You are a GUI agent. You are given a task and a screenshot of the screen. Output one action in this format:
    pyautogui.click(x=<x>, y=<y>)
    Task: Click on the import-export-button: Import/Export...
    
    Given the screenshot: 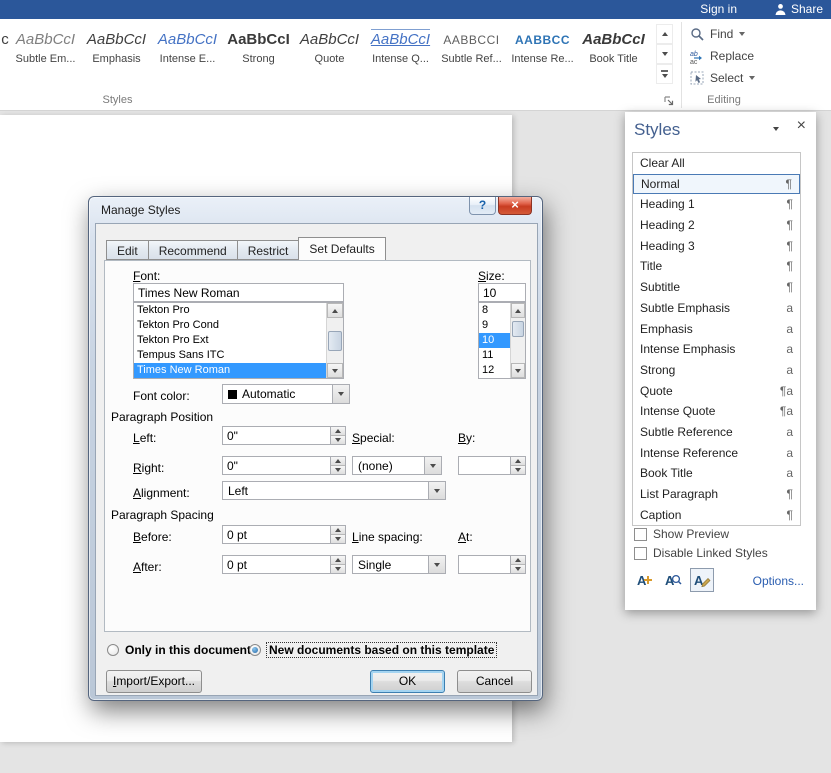 What is the action you would take?
    pyautogui.click(x=154, y=681)
    